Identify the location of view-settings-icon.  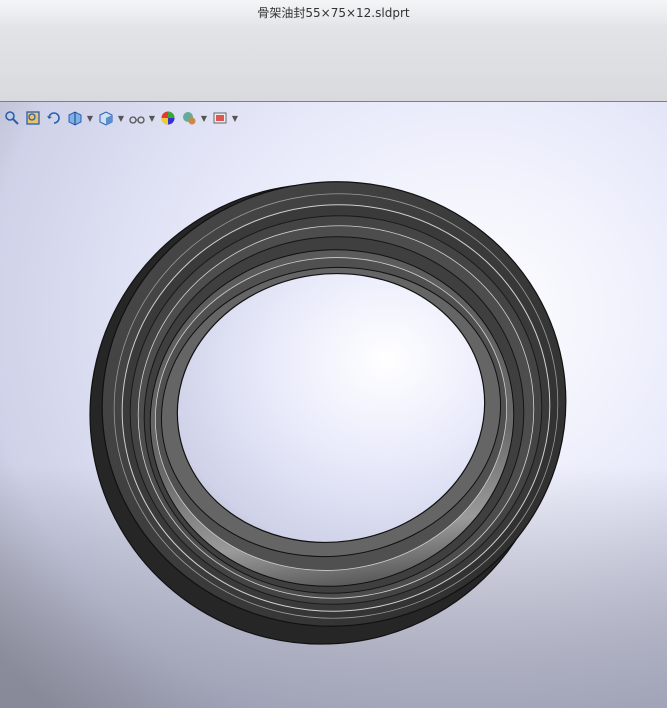
(219, 118).